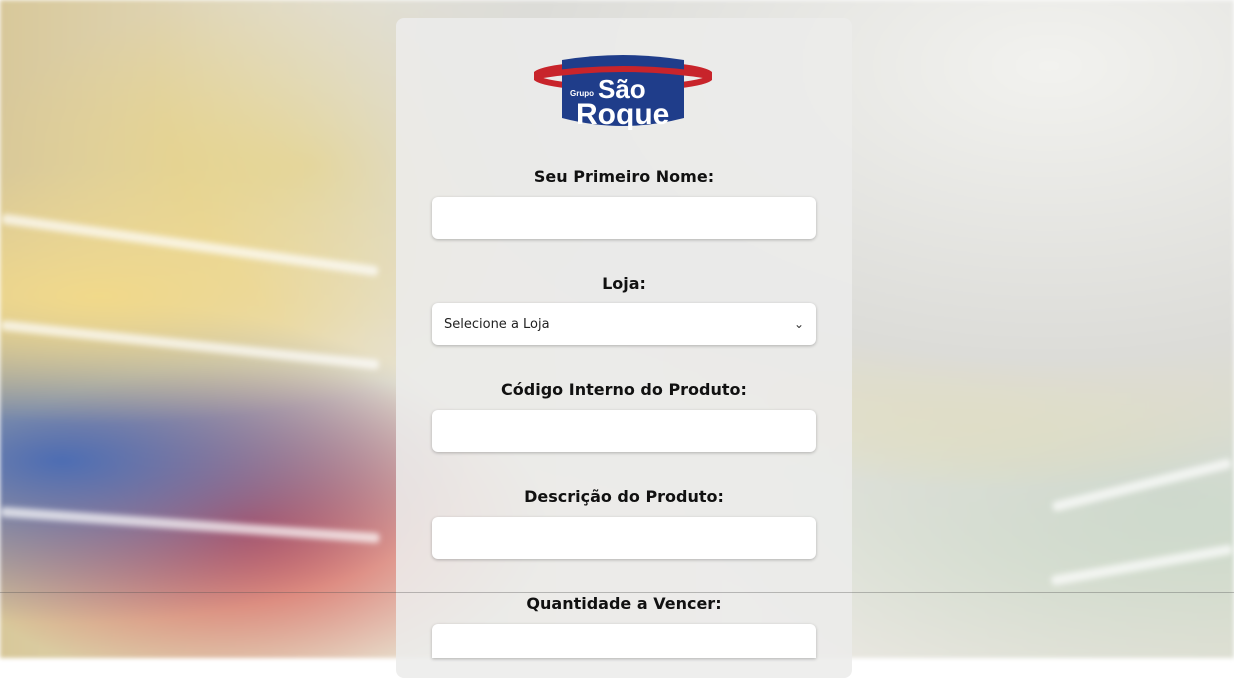  Describe the element at coordinates (798, 324) in the screenshot. I see `chevron-down-icon: ⌄` at that location.